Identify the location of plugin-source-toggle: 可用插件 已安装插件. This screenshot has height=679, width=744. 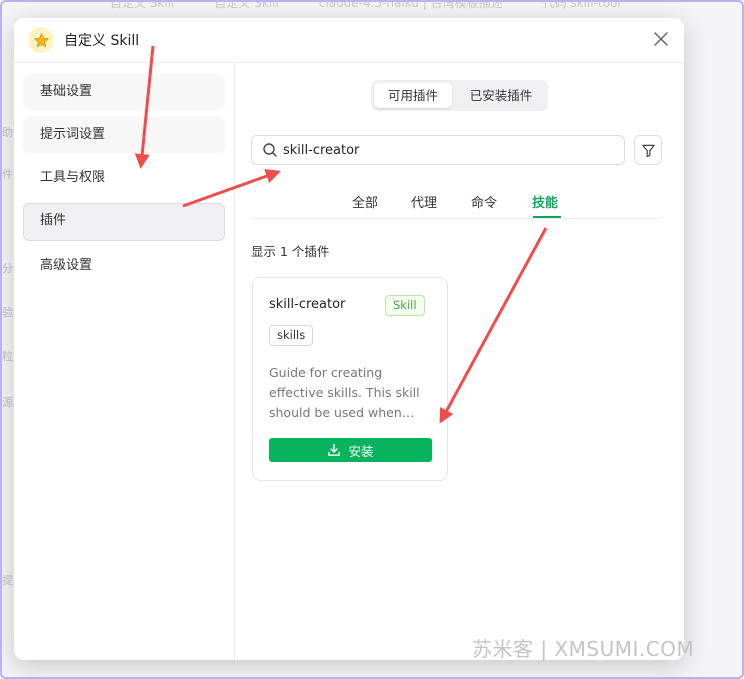
(459, 95).